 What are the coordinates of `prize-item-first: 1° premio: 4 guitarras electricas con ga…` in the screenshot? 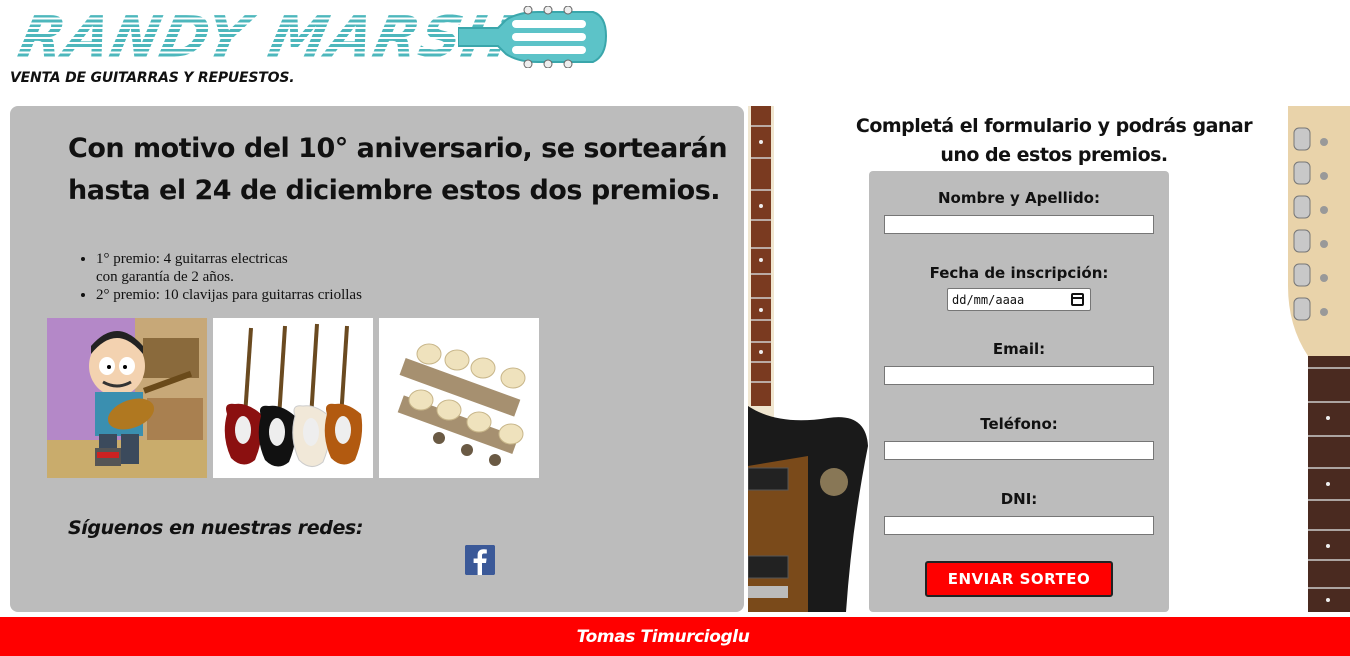 It's located at (229, 268).